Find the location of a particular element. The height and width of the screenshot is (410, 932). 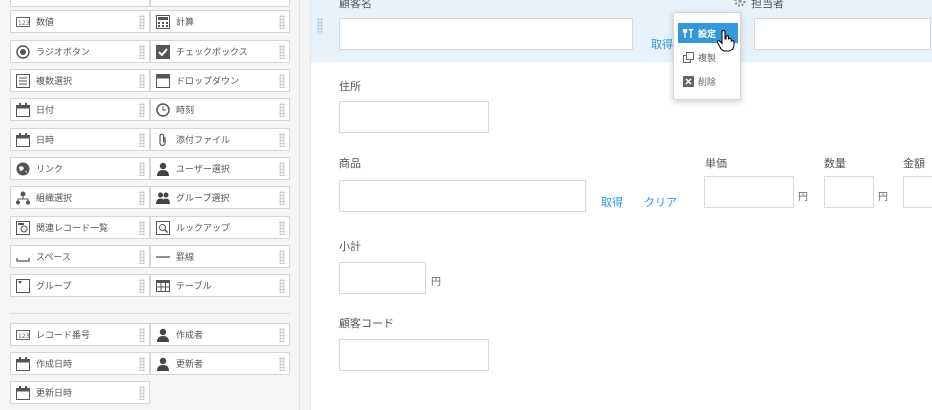

palette-item-time: 時刻 is located at coordinates (220, 109).